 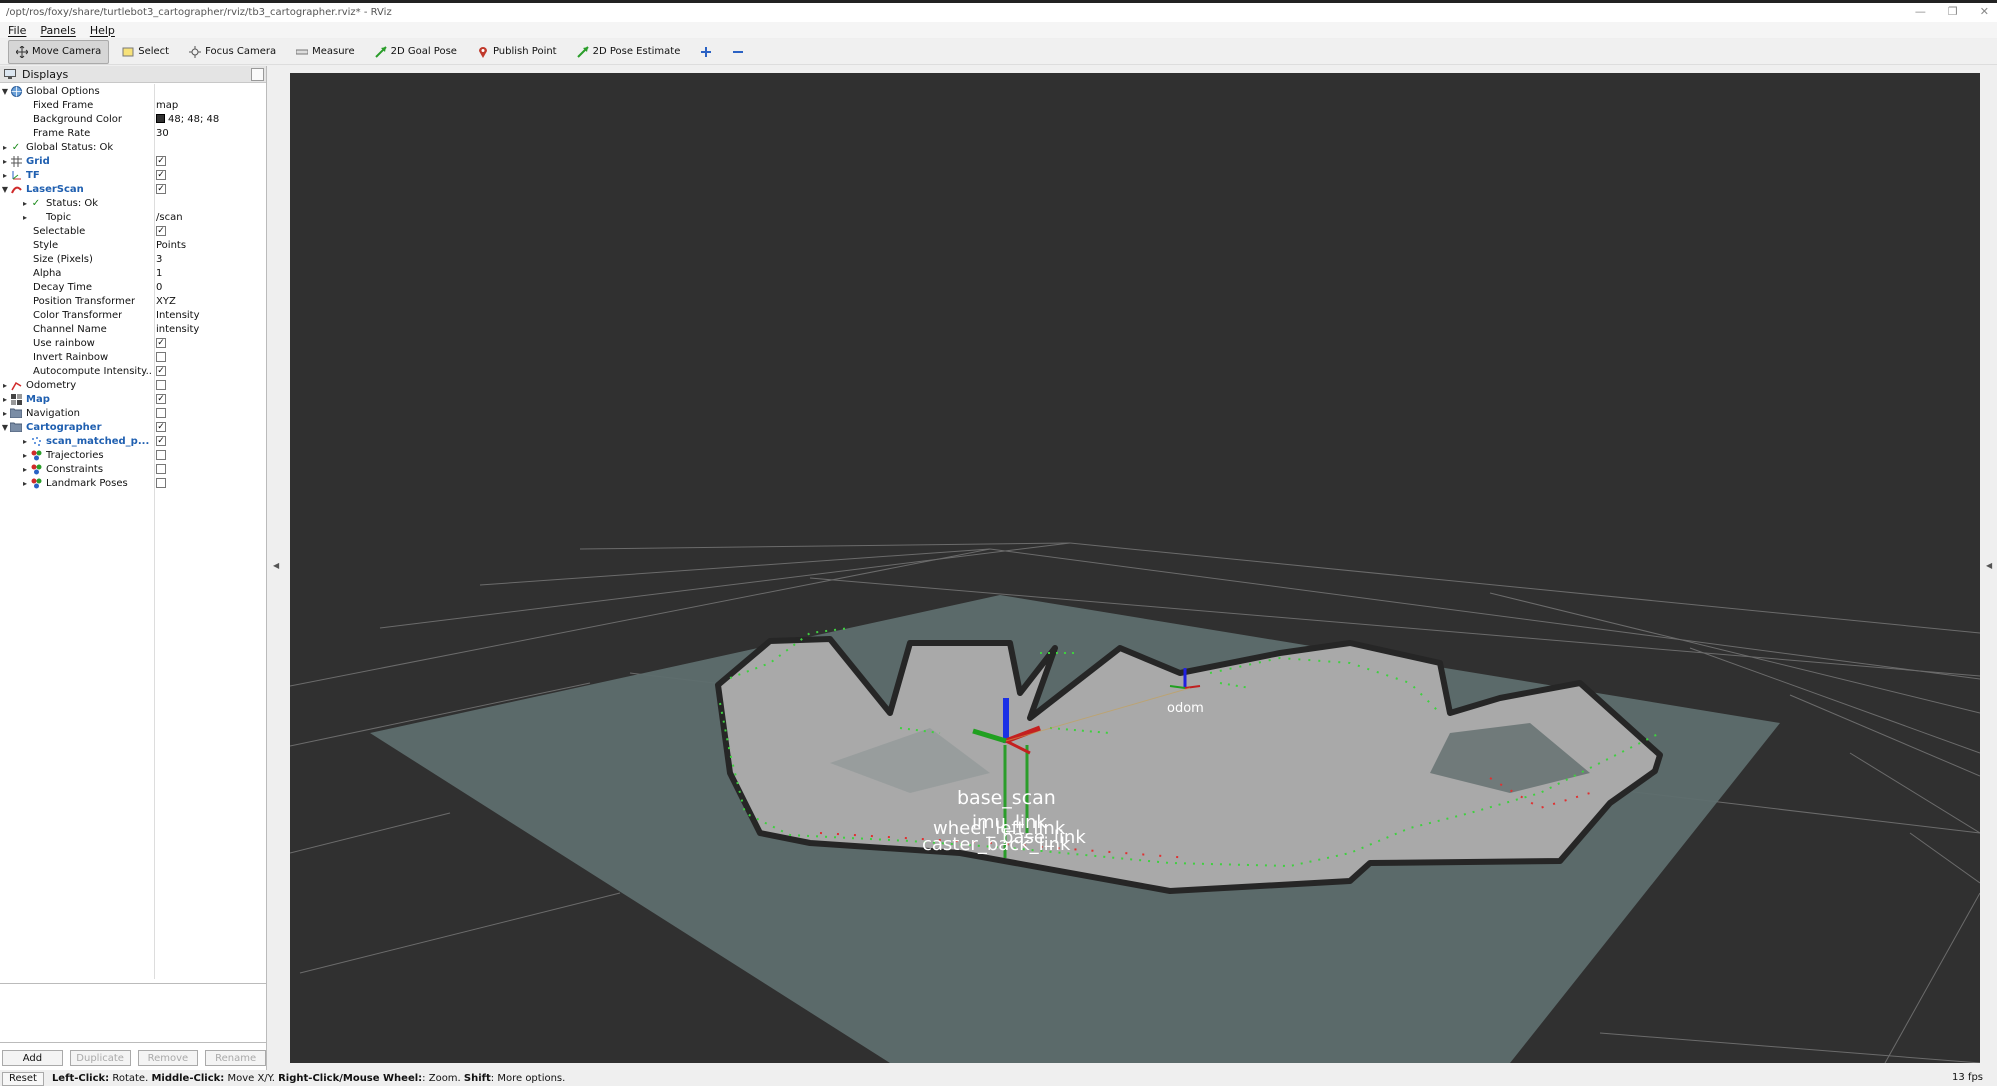 What do you see at coordinates (257, 74) in the screenshot?
I see `panel-float-button` at bounding box center [257, 74].